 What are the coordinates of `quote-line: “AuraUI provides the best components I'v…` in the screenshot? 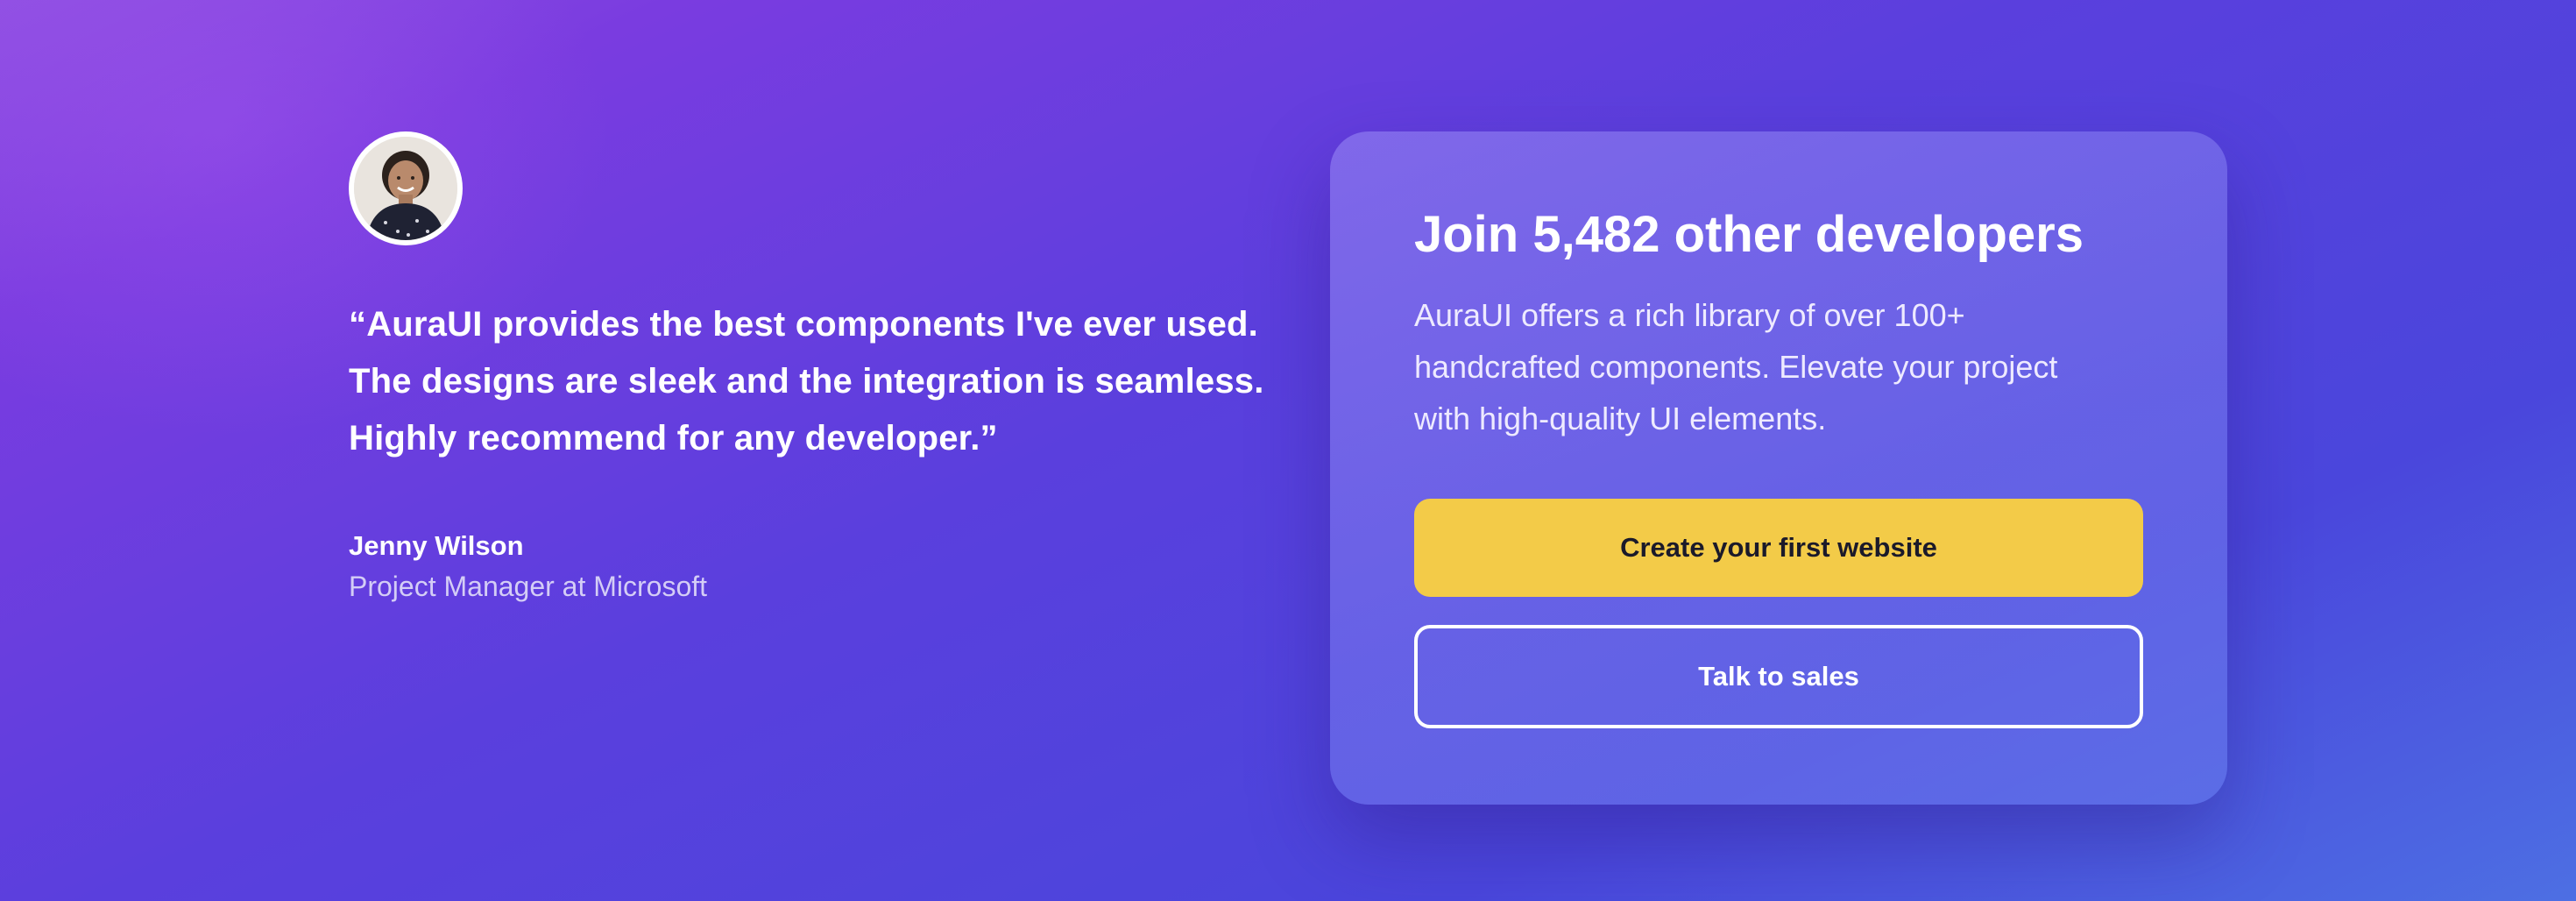 It's located at (803, 325).